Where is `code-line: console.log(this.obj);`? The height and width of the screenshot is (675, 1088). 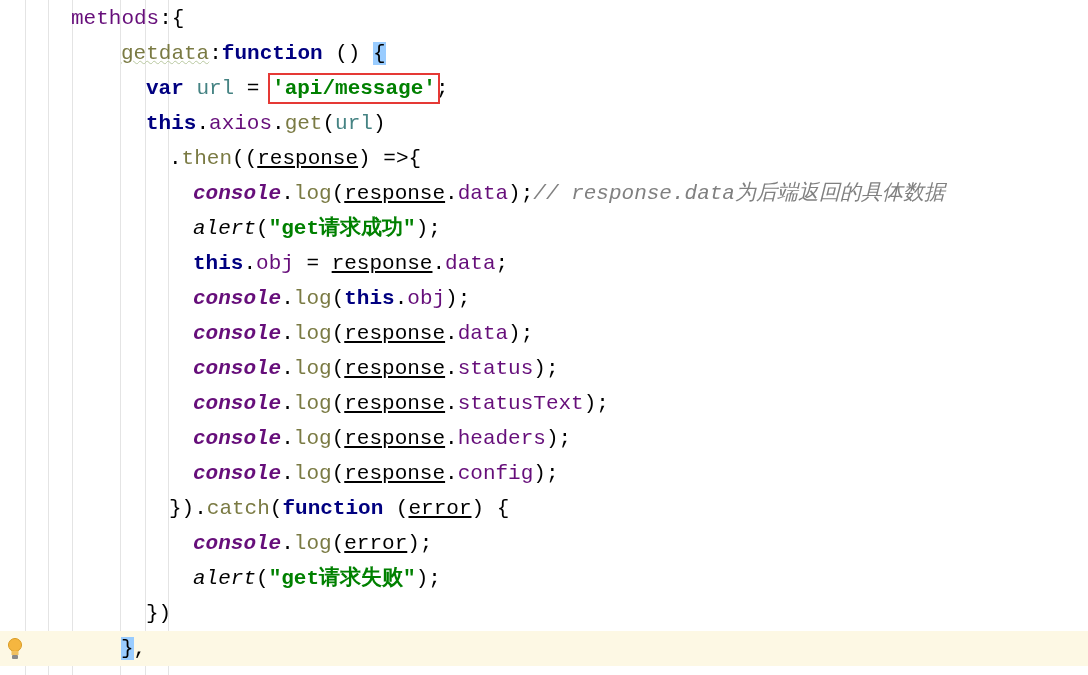 code-line: console.log(this.obj); is located at coordinates (332, 298).